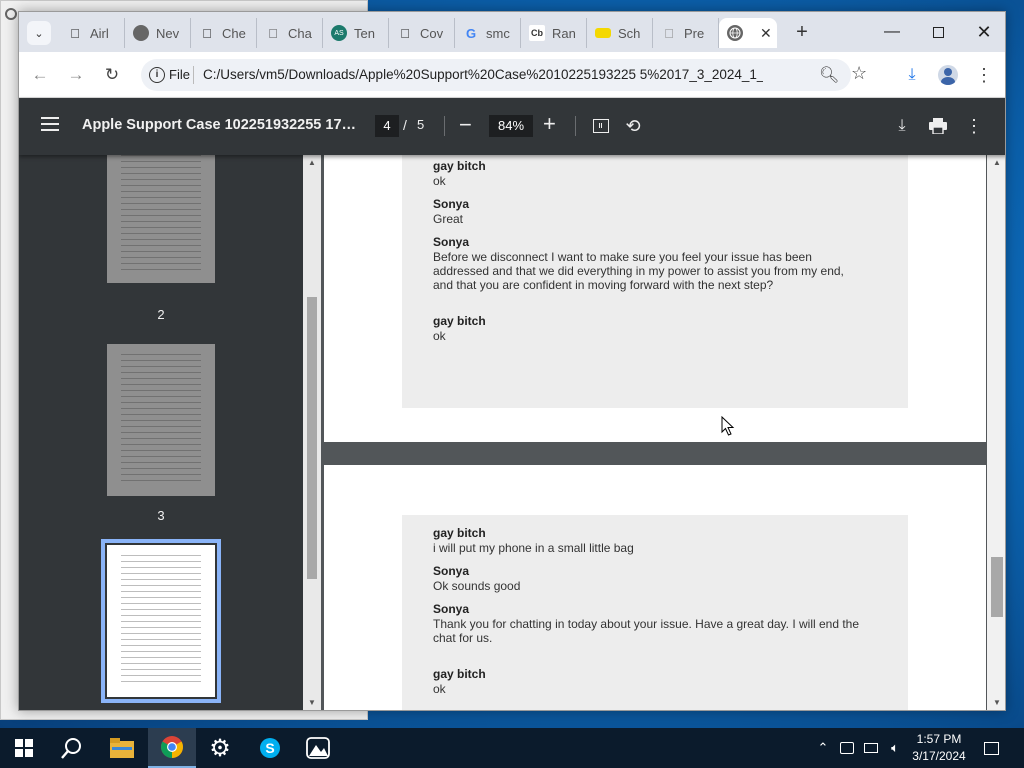 The image size is (1024, 768). Describe the element at coordinates (766, 33) in the screenshot. I see `close-tab-icon: ✕` at that location.